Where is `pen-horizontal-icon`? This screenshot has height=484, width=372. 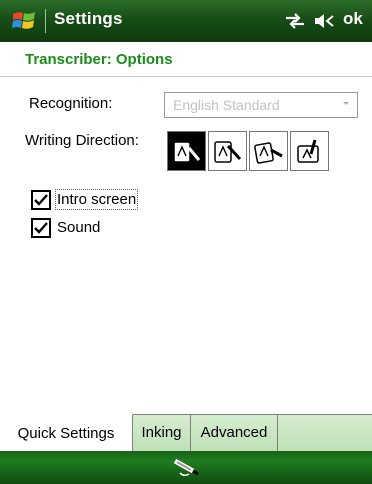 pen-horizontal-icon is located at coordinates (187, 152).